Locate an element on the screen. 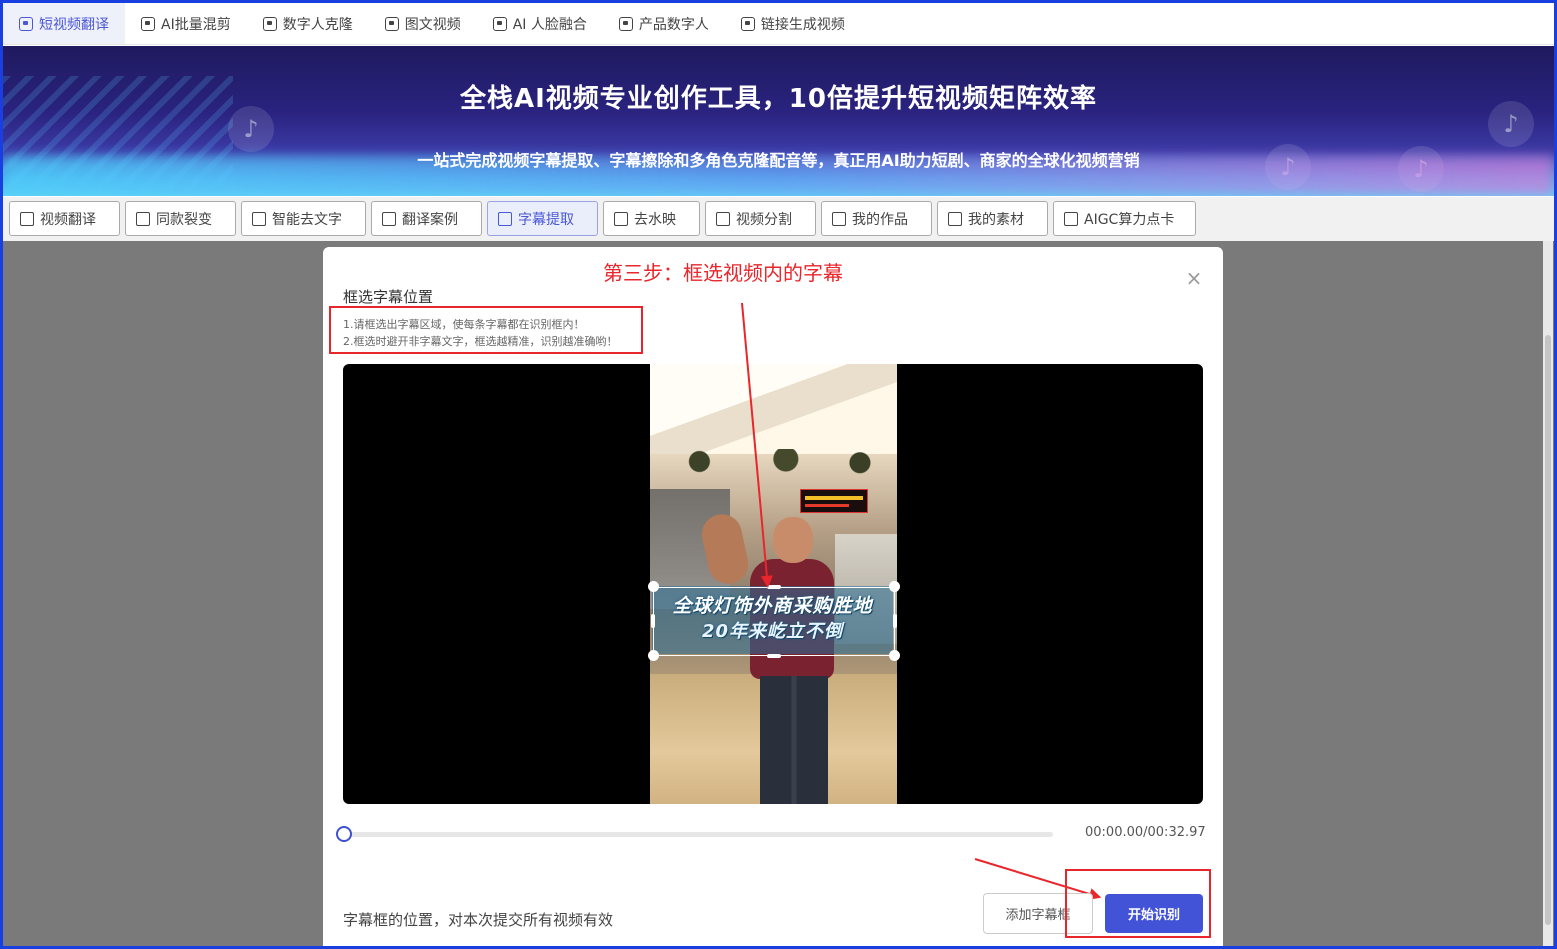 Image resolution: width=1557 pixels, height=949 pixels. aigc-icon is located at coordinates (1071, 218).